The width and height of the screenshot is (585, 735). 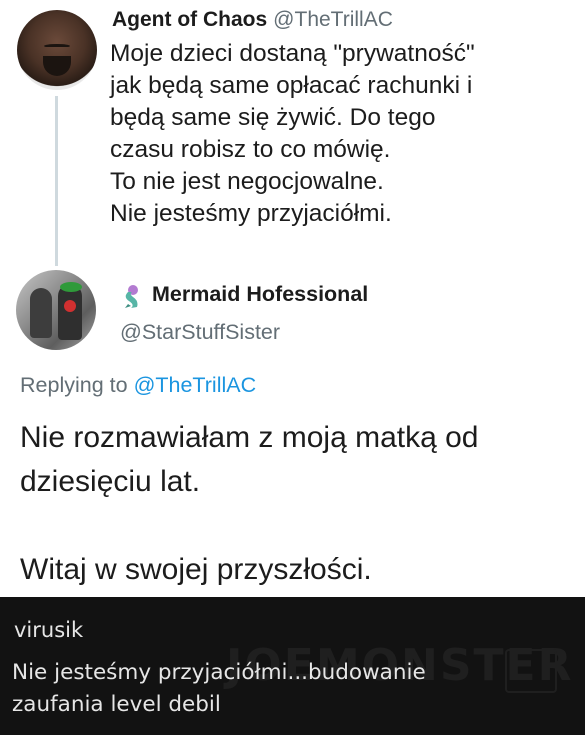 I want to click on tweet-text-line: Moje dzieci dostaną "prywatność", so click(x=292, y=53).